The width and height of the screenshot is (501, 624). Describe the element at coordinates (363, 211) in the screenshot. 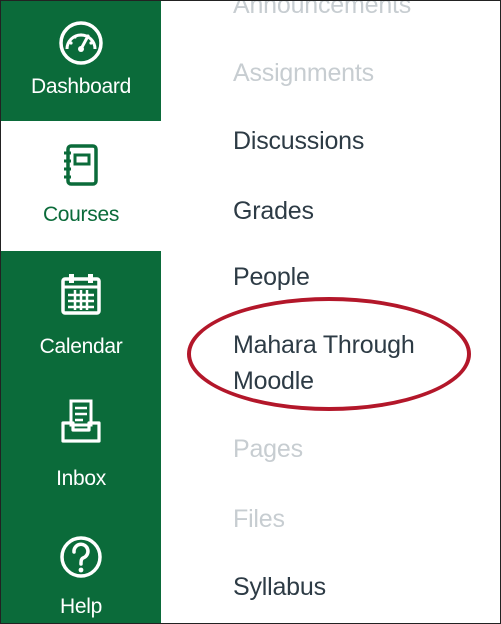

I see `course-nav-grades: Grades` at that location.